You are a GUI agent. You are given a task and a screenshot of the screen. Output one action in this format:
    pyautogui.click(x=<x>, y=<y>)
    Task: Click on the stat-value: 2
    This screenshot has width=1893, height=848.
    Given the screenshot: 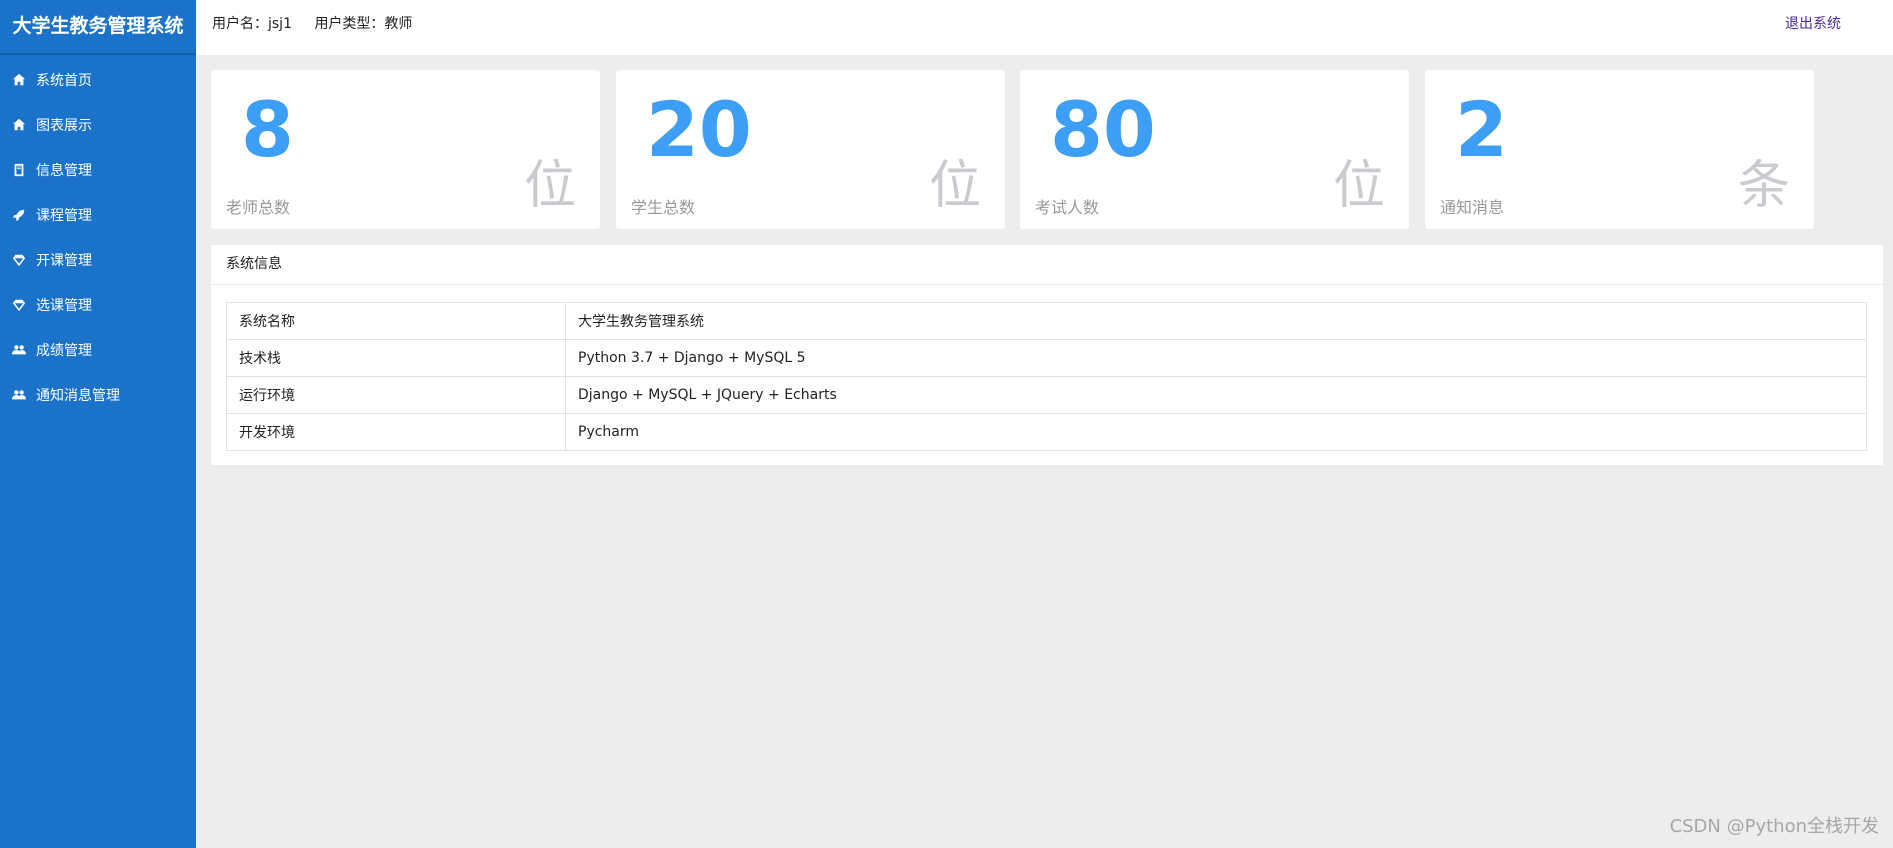 What is the action you would take?
    pyautogui.click(x=1481, y=129)
    